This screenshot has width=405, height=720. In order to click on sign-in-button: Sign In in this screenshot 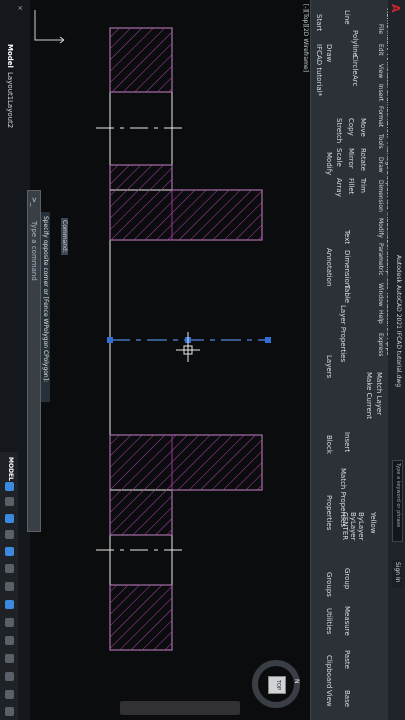, I will do `click(397, 574)`.